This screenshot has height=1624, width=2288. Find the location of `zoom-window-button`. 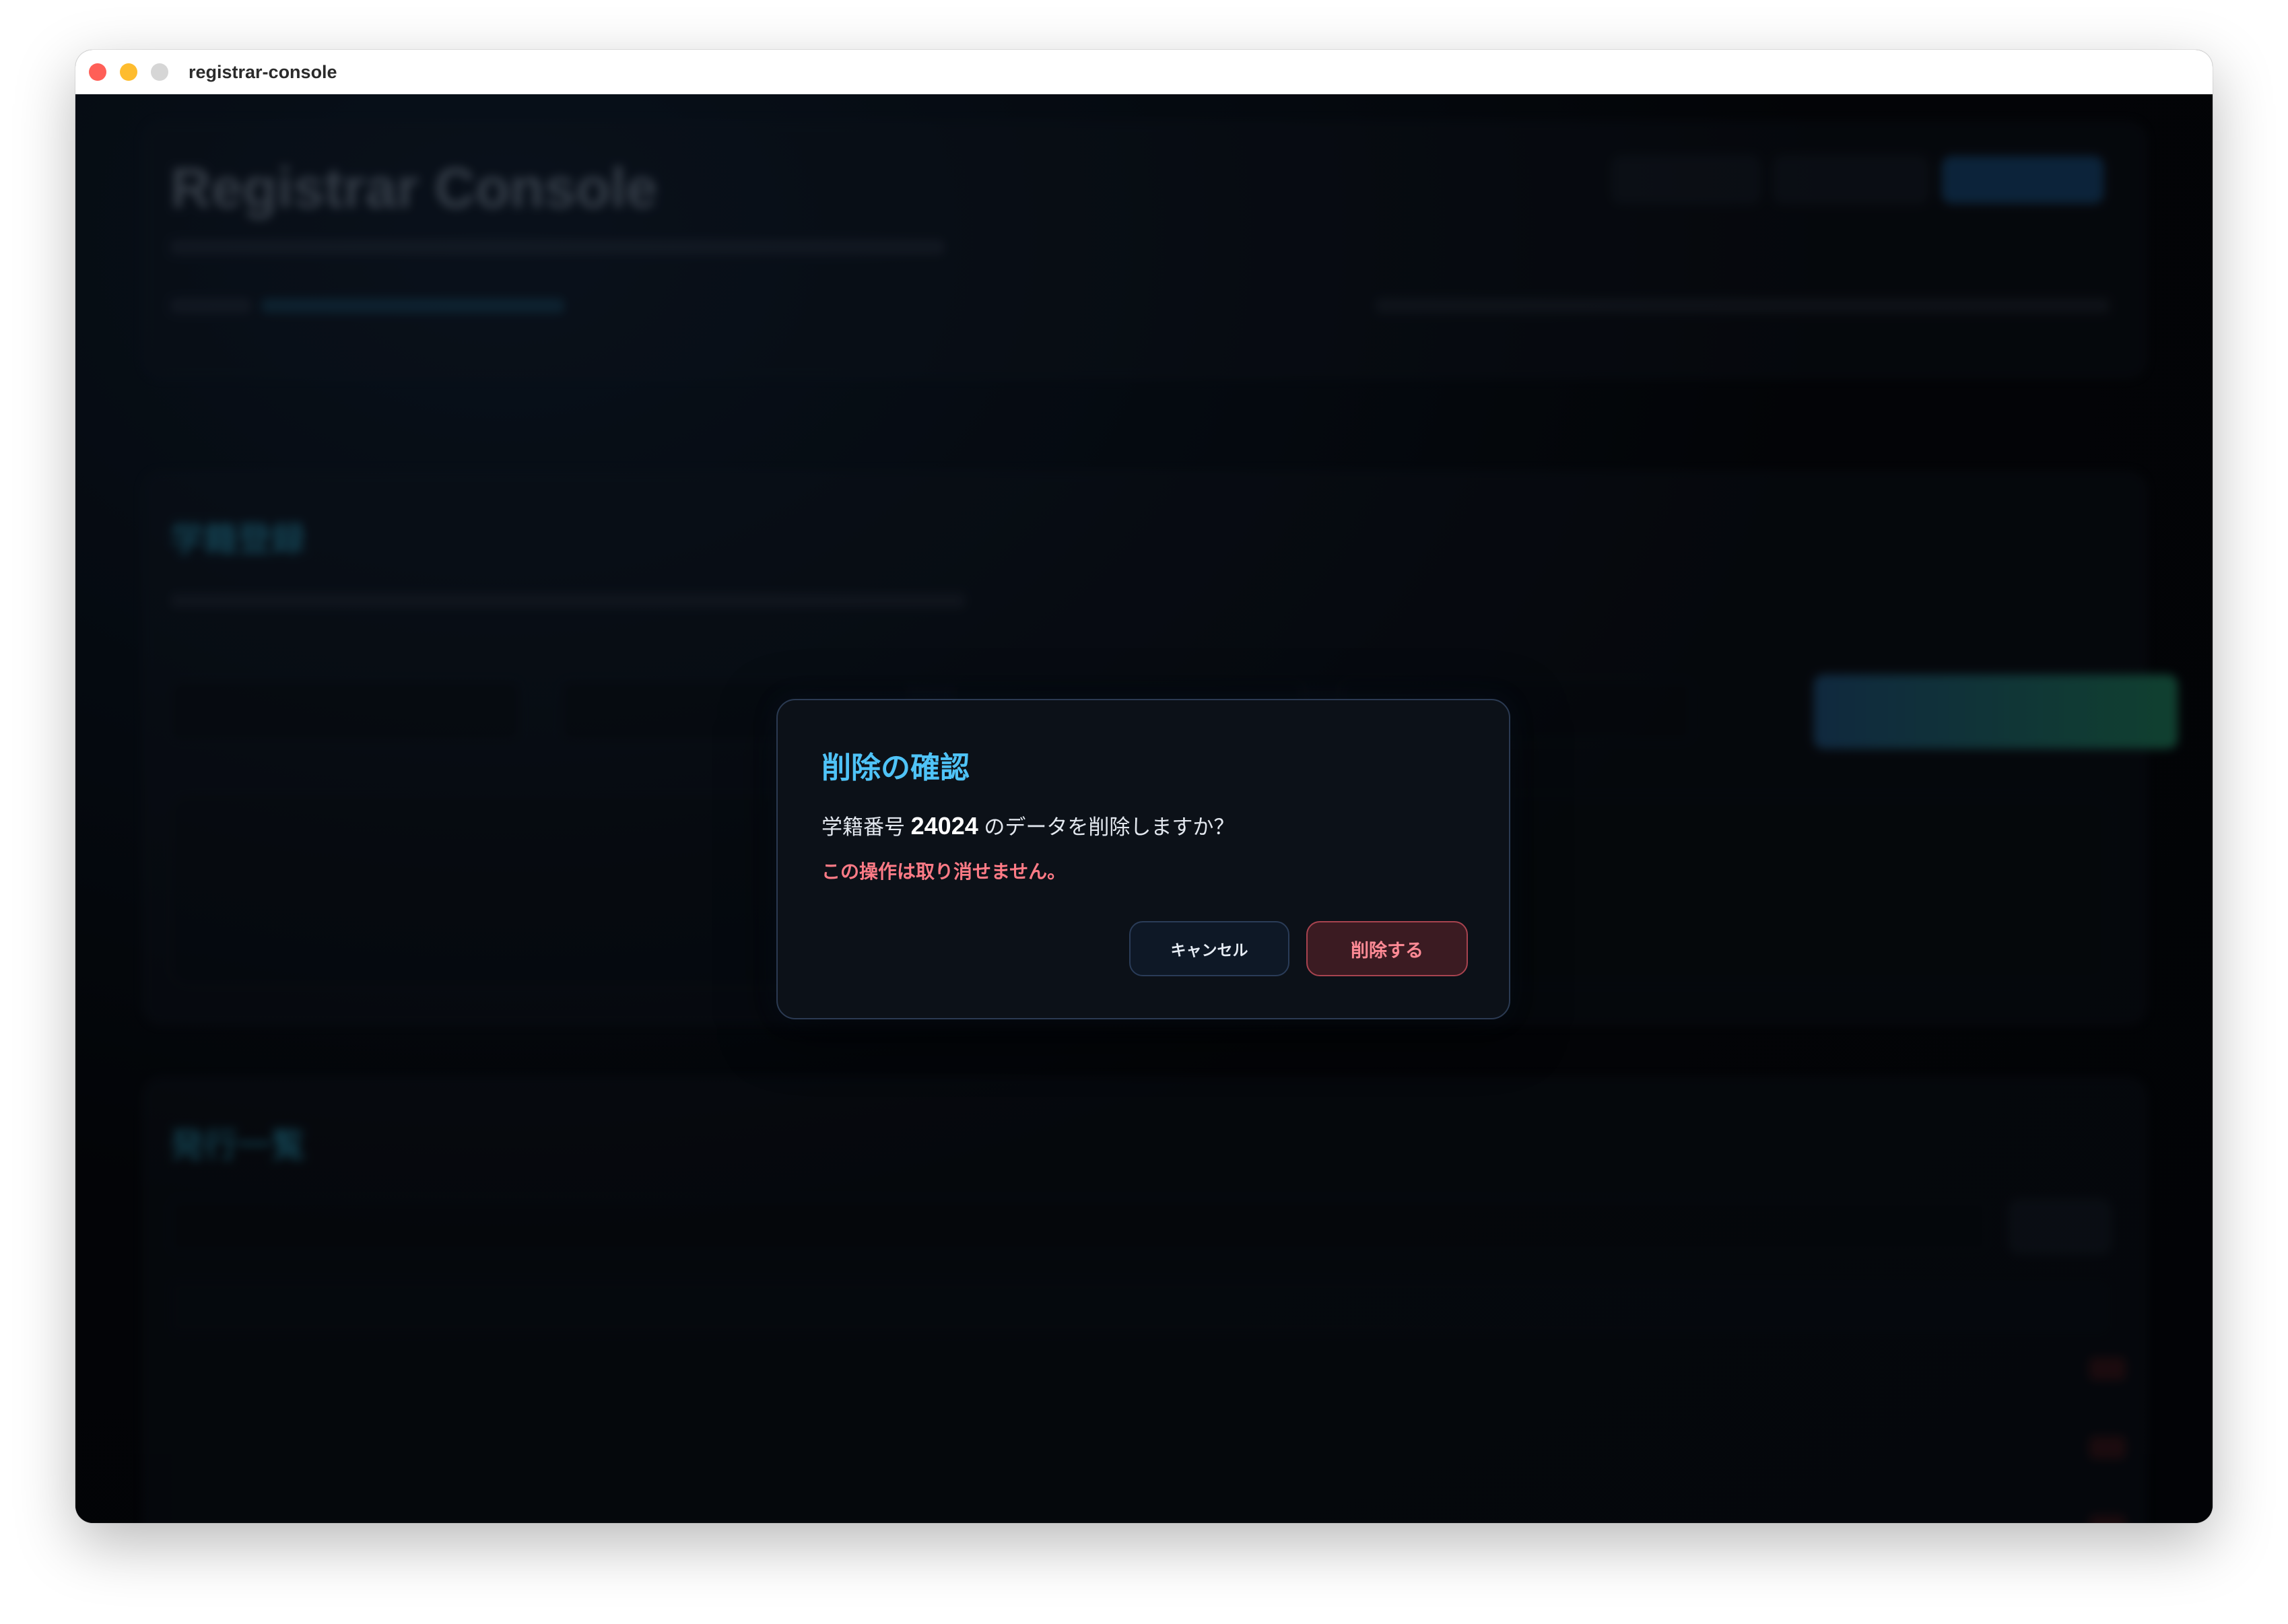

zoom-window-button is located at coordinates (159, 72).